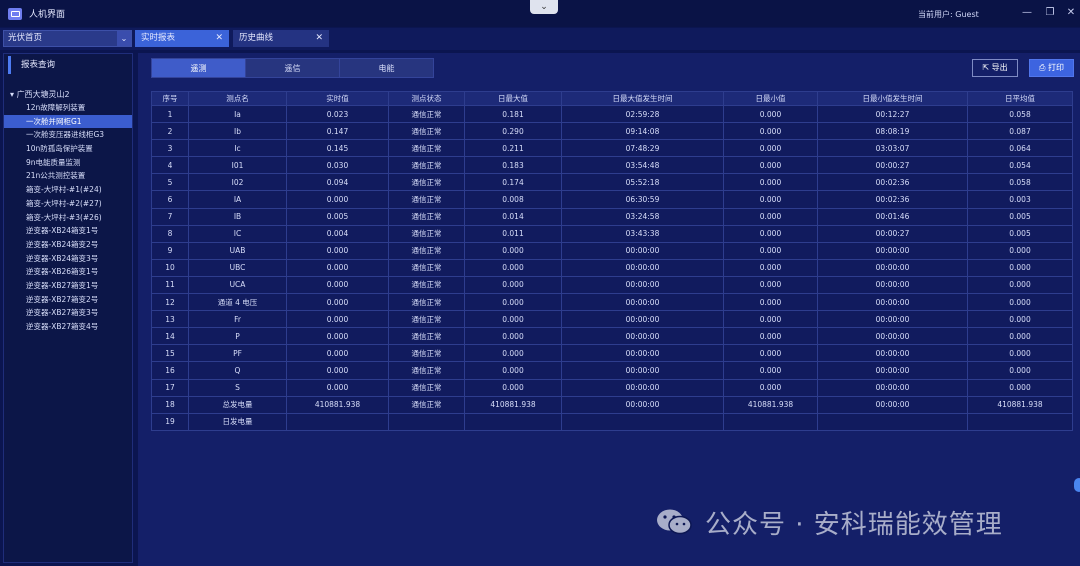  Describe the element at coordinates (237, 98) in the screenshot. I see `column-header: 测点名` at that location.